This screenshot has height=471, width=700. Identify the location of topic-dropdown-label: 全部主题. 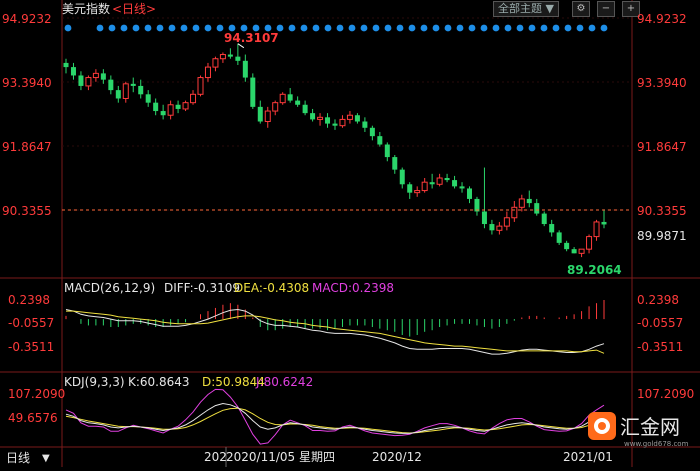
(520, 8).